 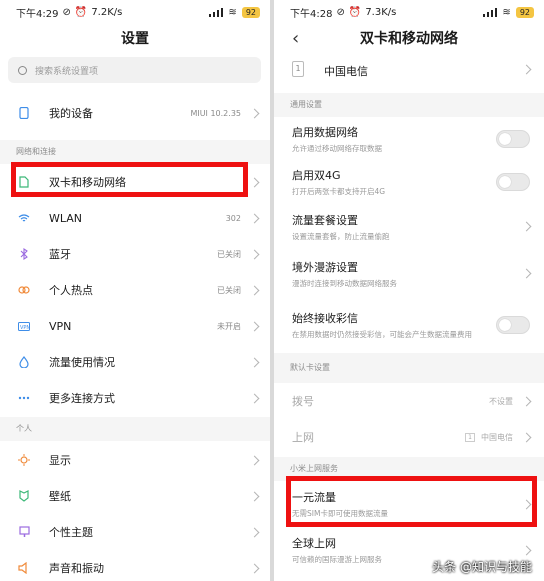 I want to click on signal-icon, so click(x=216, y=12).